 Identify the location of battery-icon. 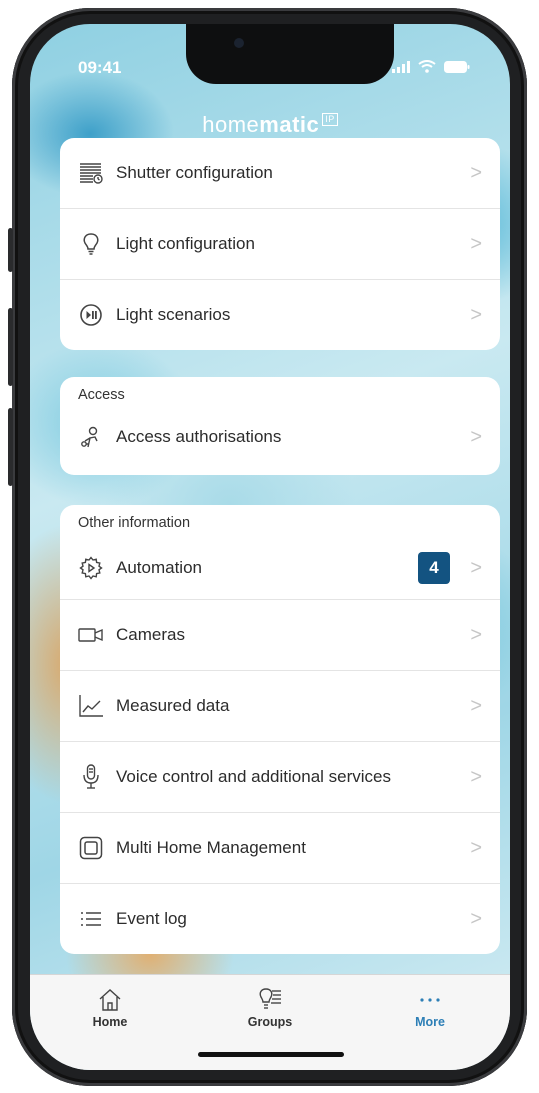
(457, 66).